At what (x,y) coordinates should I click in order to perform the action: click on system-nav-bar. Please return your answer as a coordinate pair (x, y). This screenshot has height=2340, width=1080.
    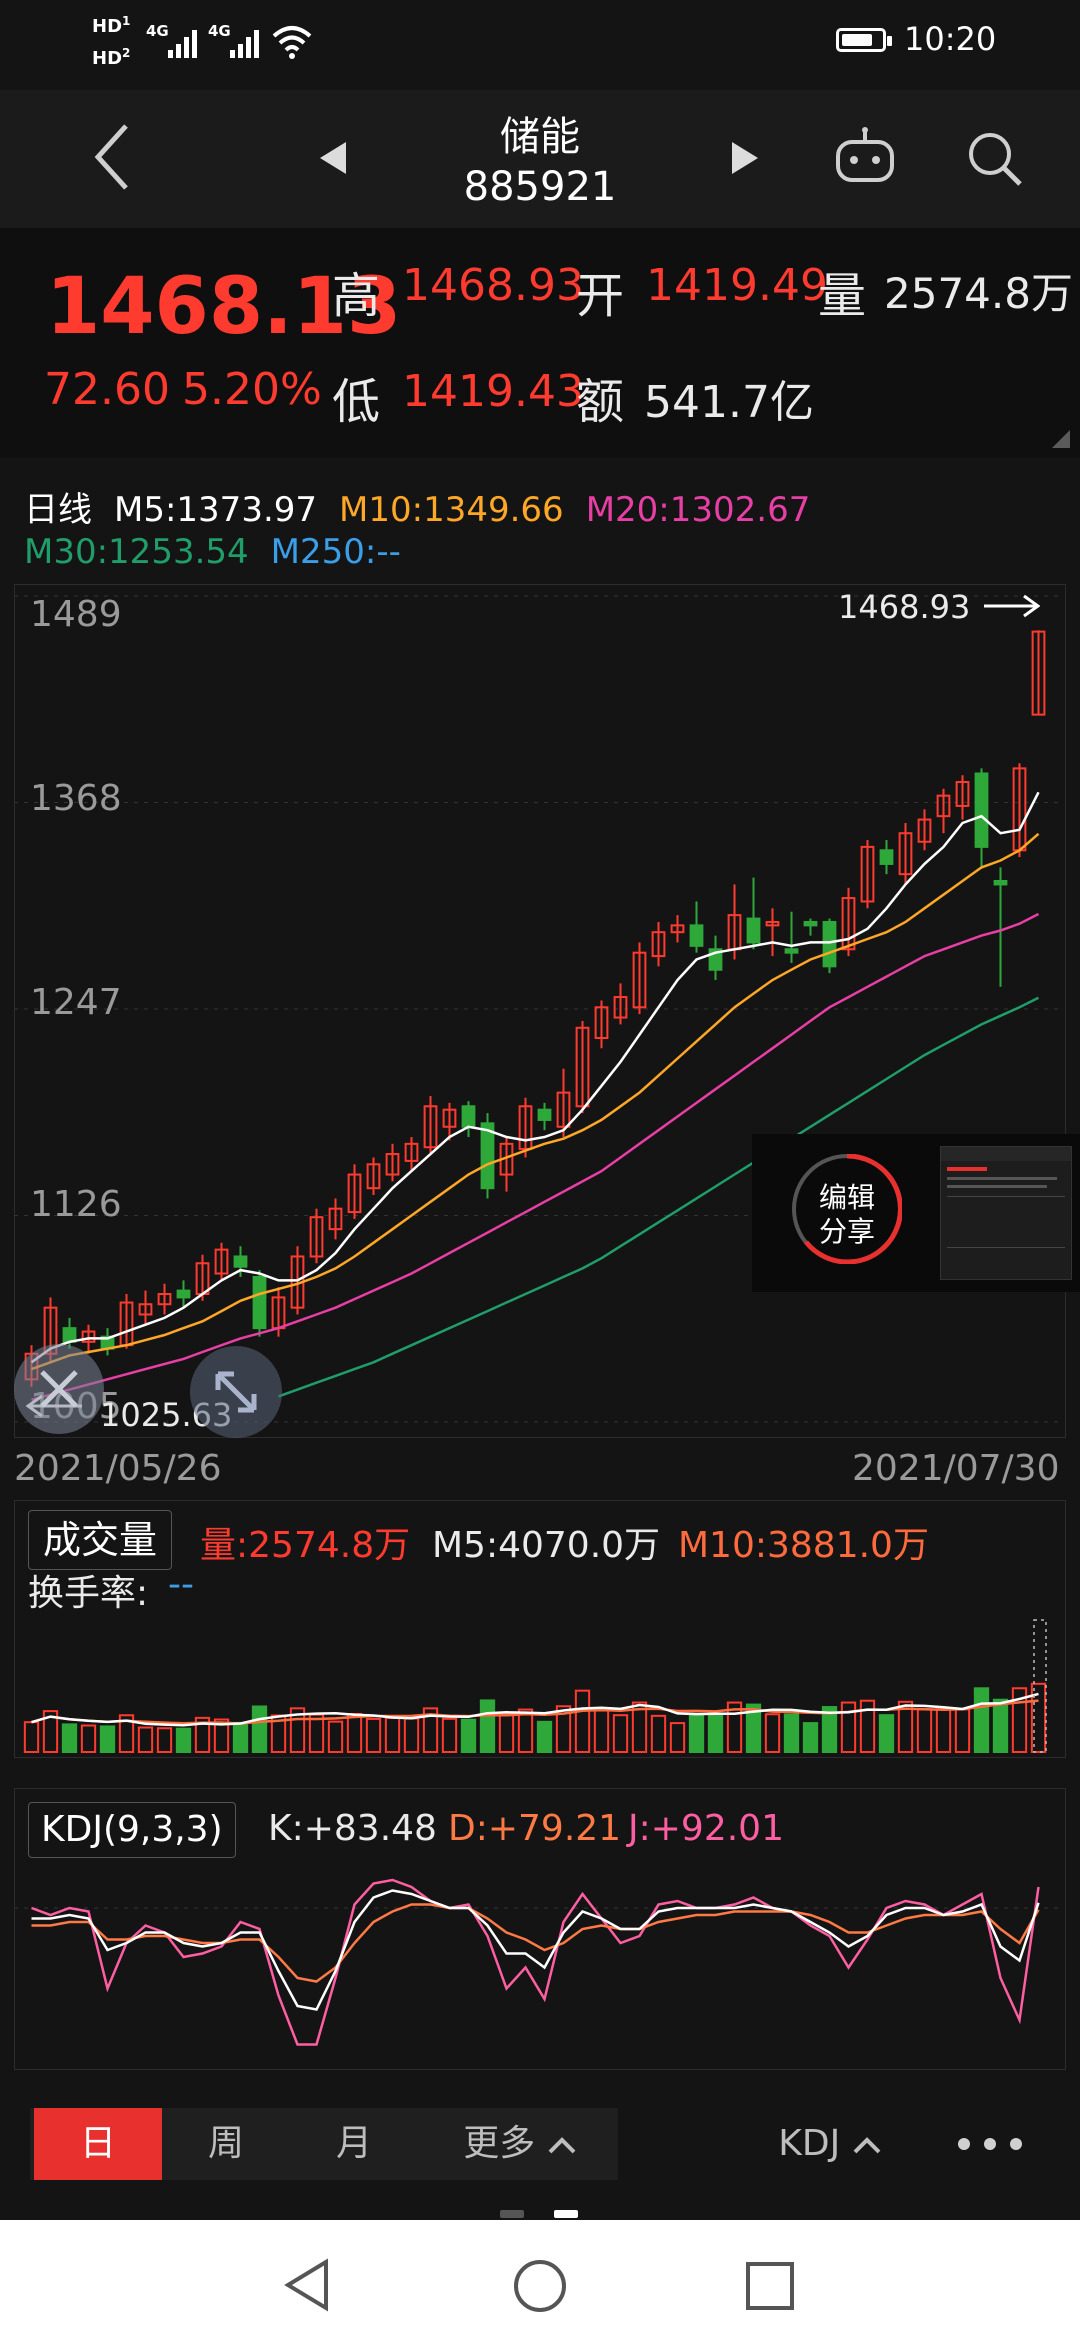
    Looking at the image, I should click on (540, 2280).